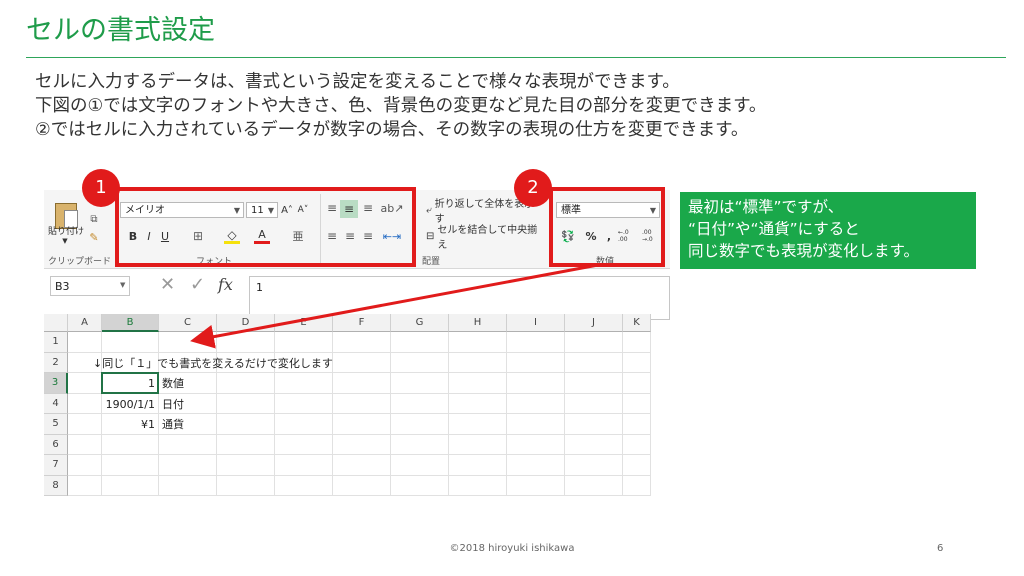 Image resolution: width=1024 pixels, height=576 pixels. I want to click on cell-h7, so click(478, 465).